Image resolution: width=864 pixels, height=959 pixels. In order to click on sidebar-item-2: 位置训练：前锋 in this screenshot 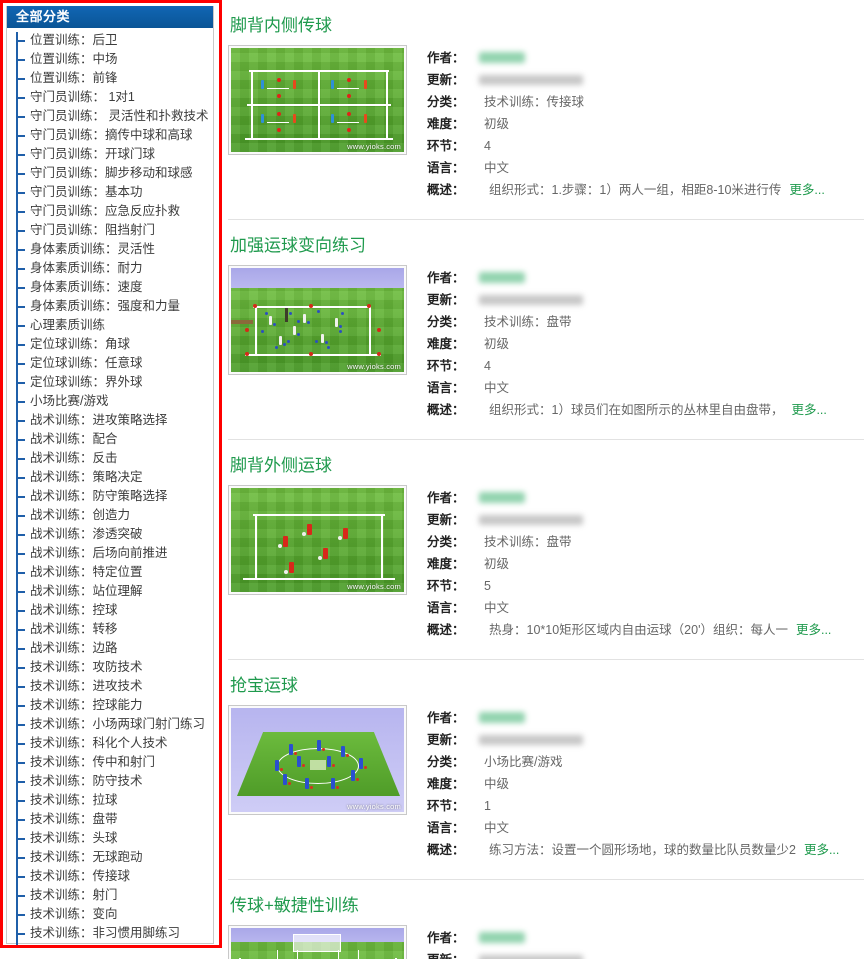, I will do `click(110, 78)`.